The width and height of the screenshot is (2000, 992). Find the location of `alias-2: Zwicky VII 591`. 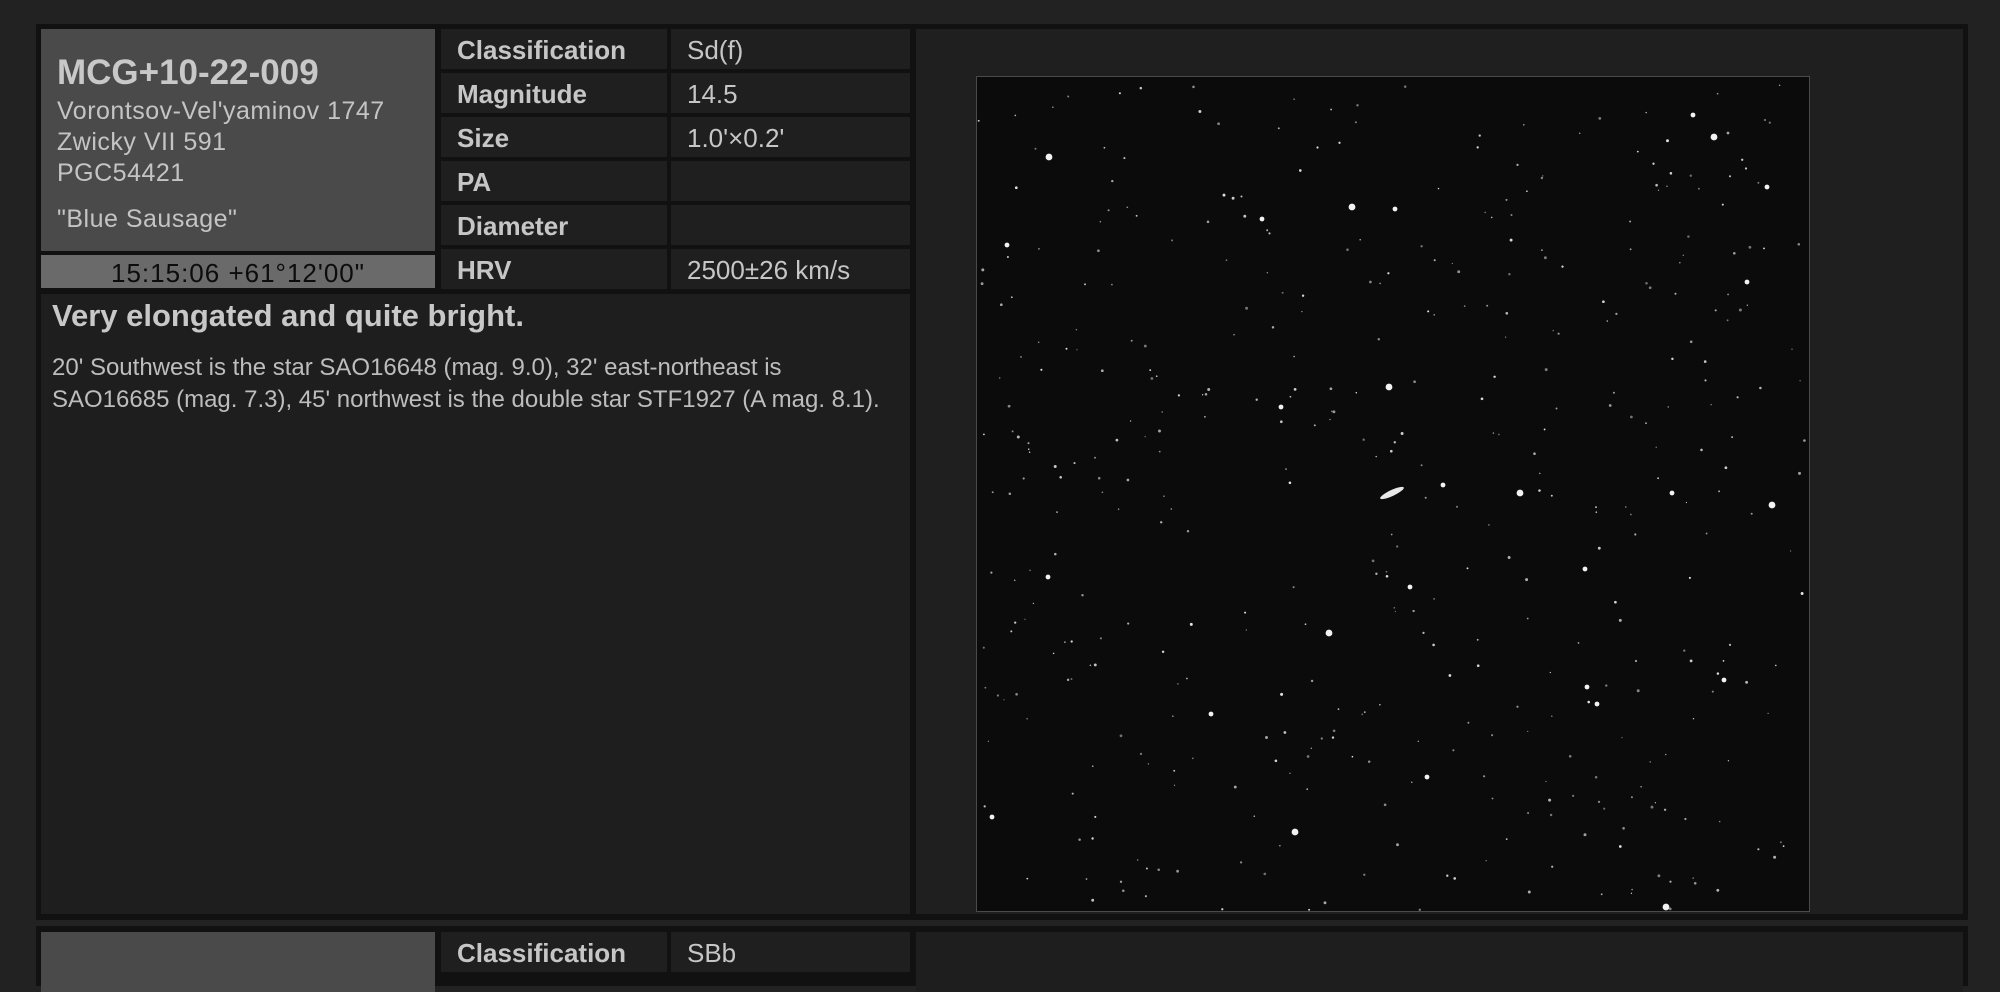

alias-2: Zwicky VII 591 is located at coordinates (142, 142).